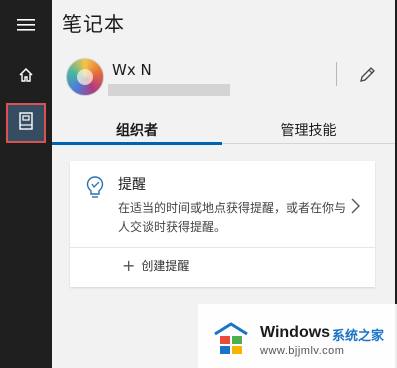 The image size is (397, 368). I want to click on avatar, so click(85, 77).